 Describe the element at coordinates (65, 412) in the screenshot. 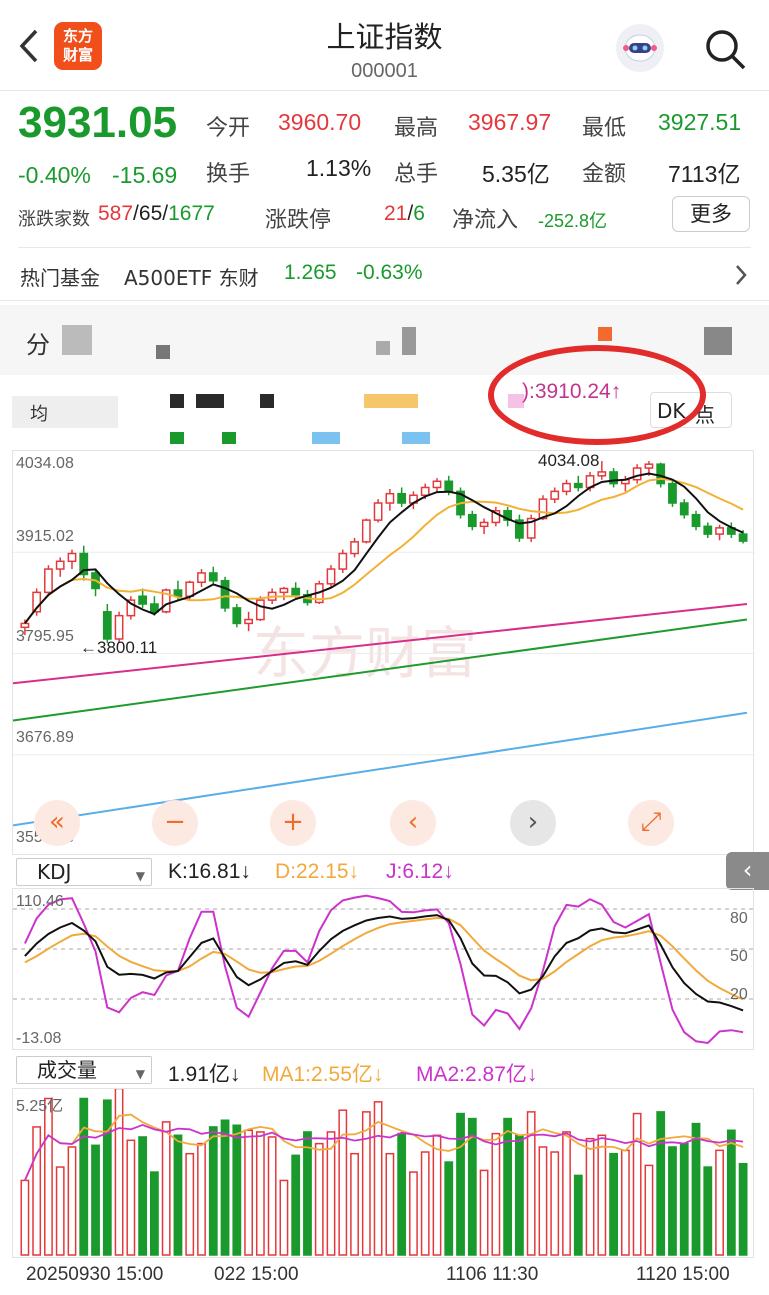

I see `ma-selector: 均` at that location.